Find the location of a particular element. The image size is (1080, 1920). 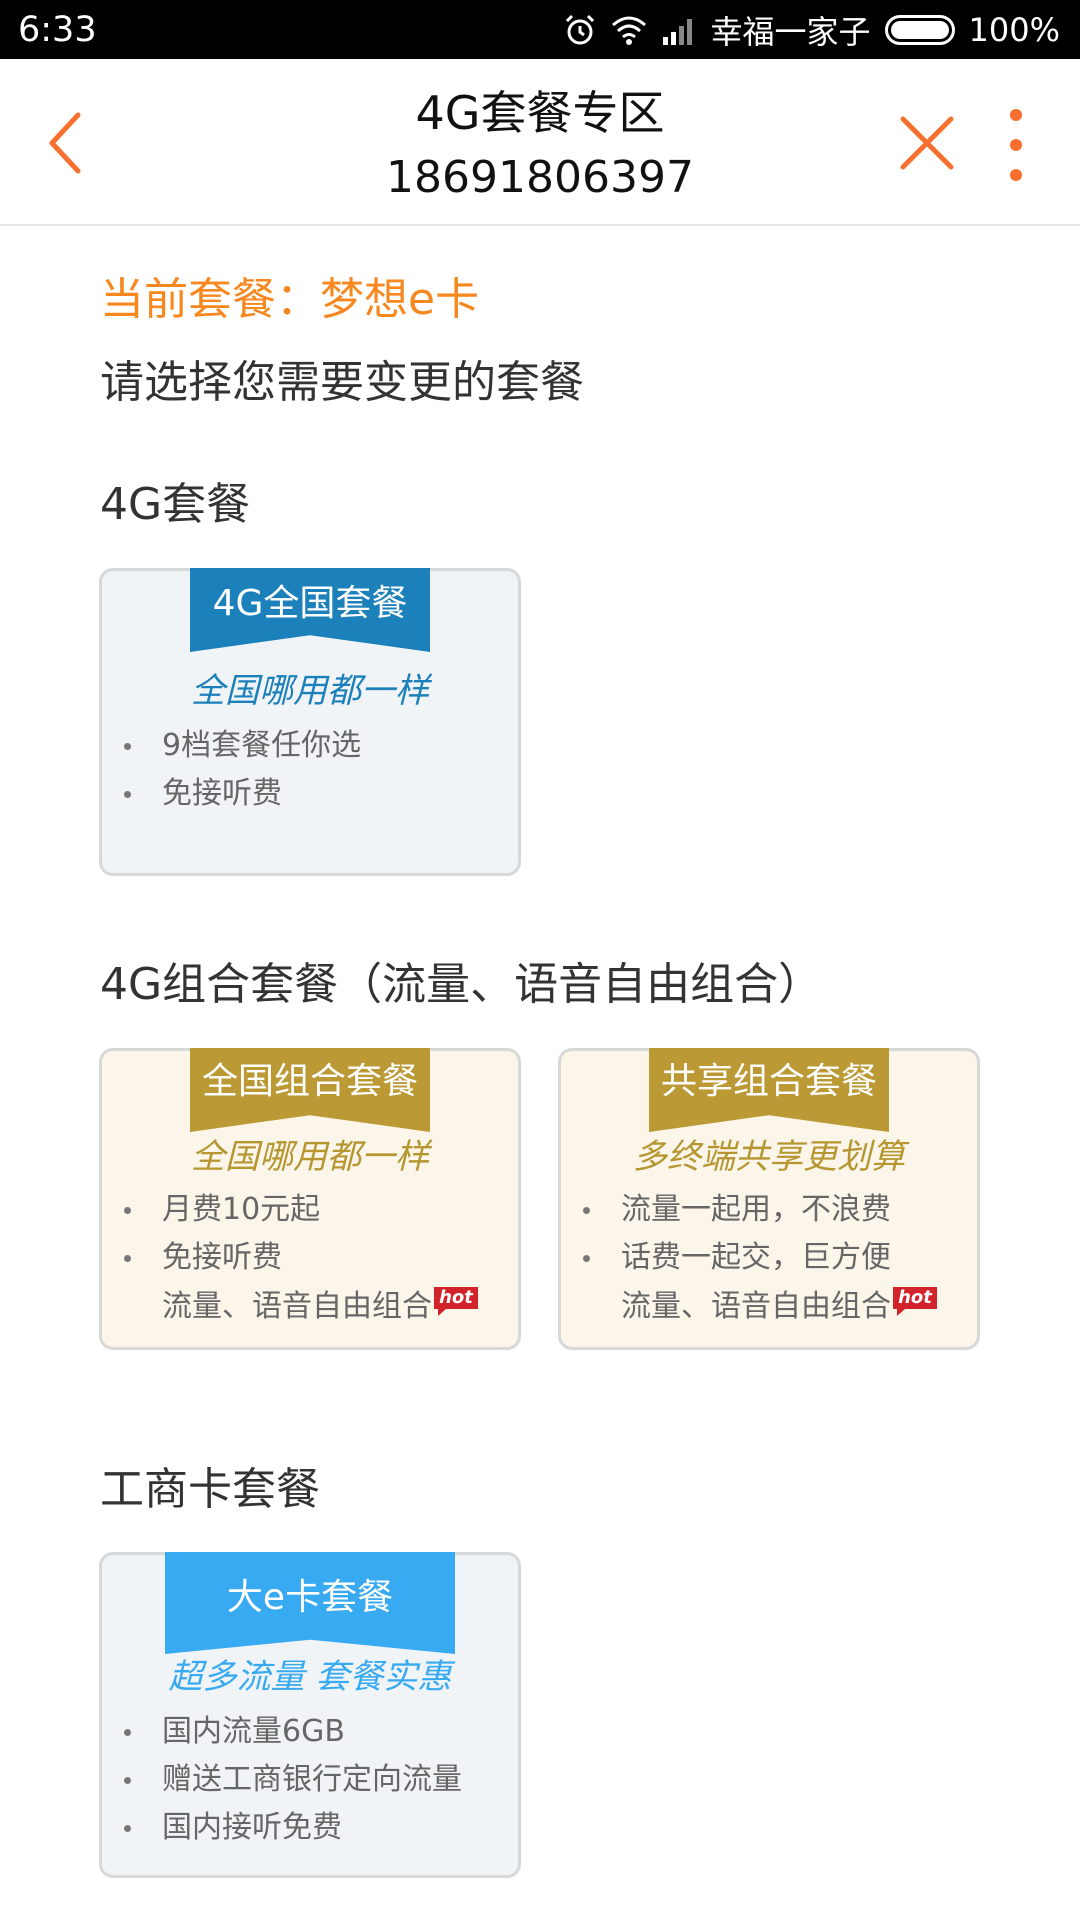

plan-ribbon: 共享组合套餐 is located at coordinates (769, 1090).